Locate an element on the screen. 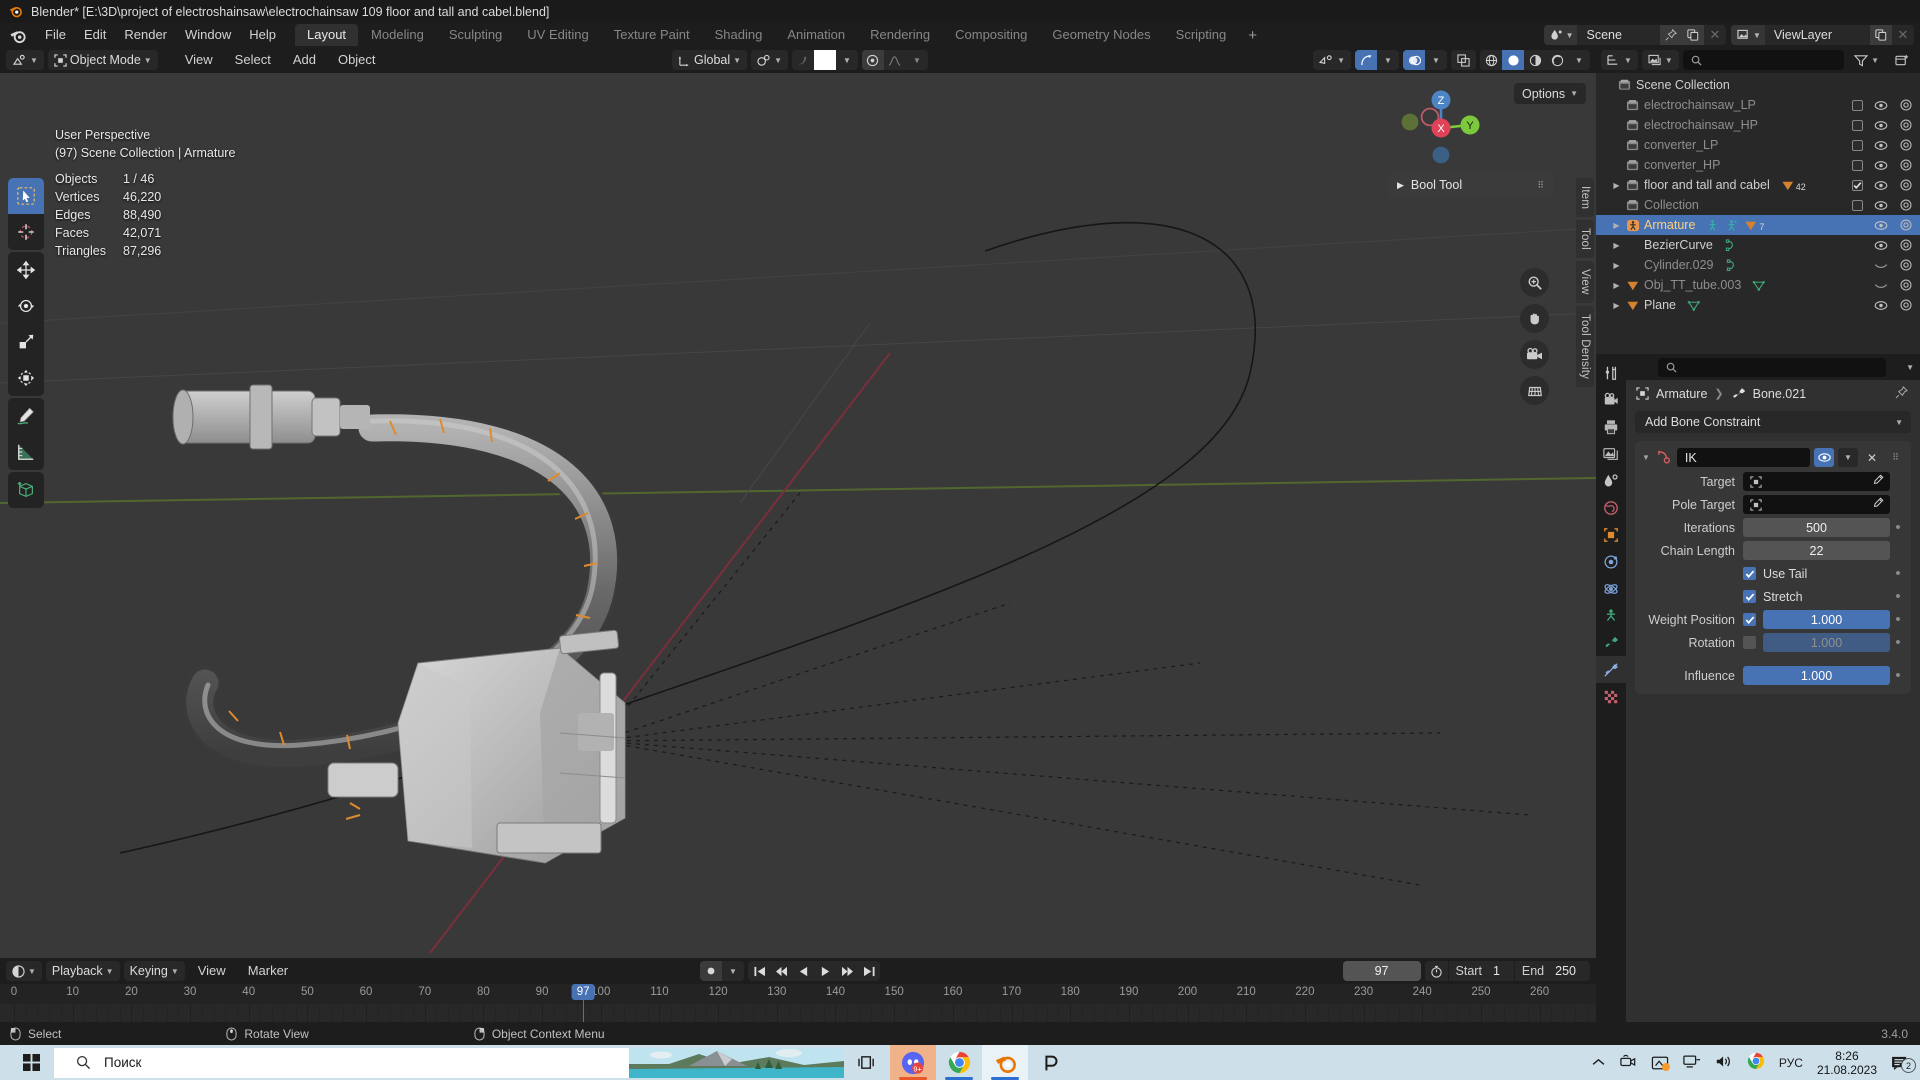 This screenshot has width=1920, height=1080. timeline-editor-type-selector: ▼ is located at coordinates (24, 971).